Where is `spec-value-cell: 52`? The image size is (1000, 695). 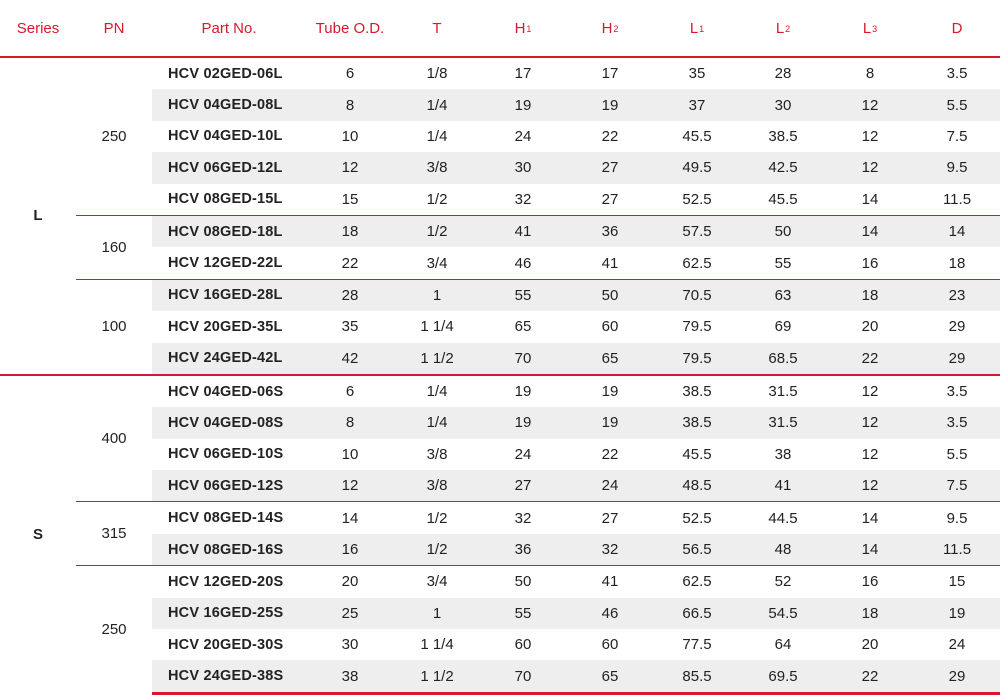
spec-value-cell: 52 is located at coordinates (783, 581).